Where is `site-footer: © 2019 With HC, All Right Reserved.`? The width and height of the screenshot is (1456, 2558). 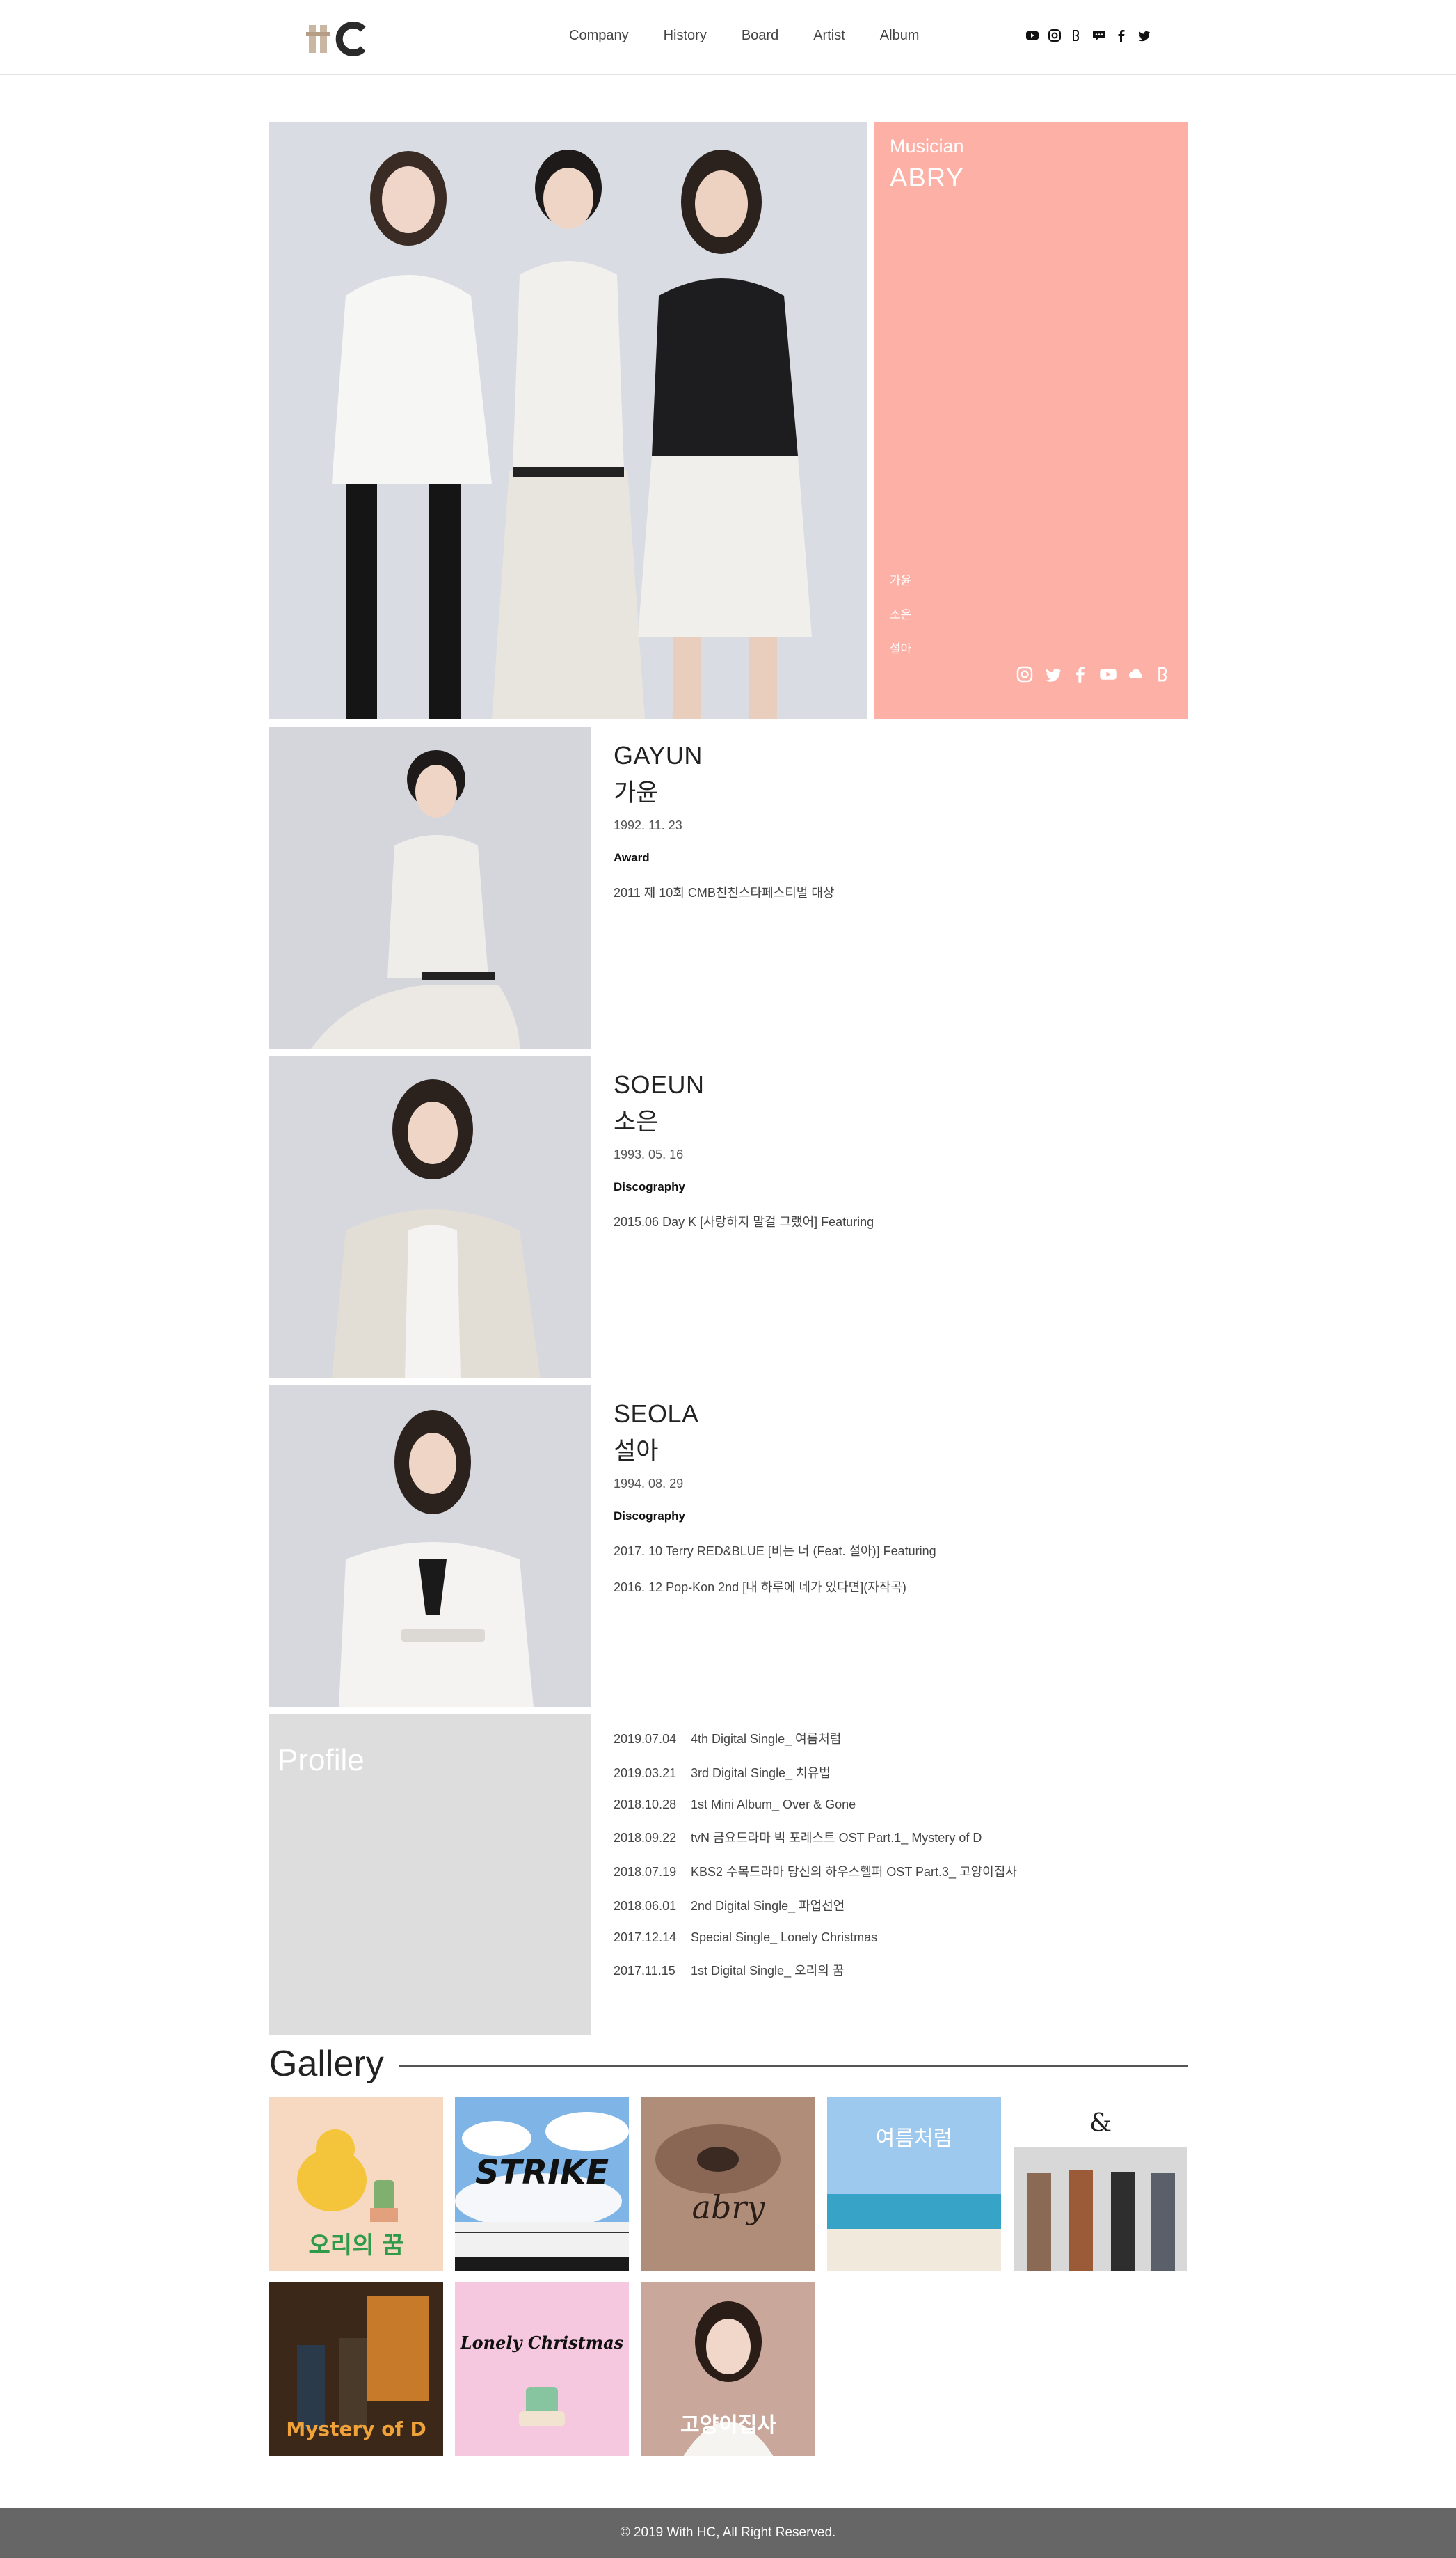
site-footer: © 2019 With HC, All Right Reserved. is located at coordinates (728, 2533).